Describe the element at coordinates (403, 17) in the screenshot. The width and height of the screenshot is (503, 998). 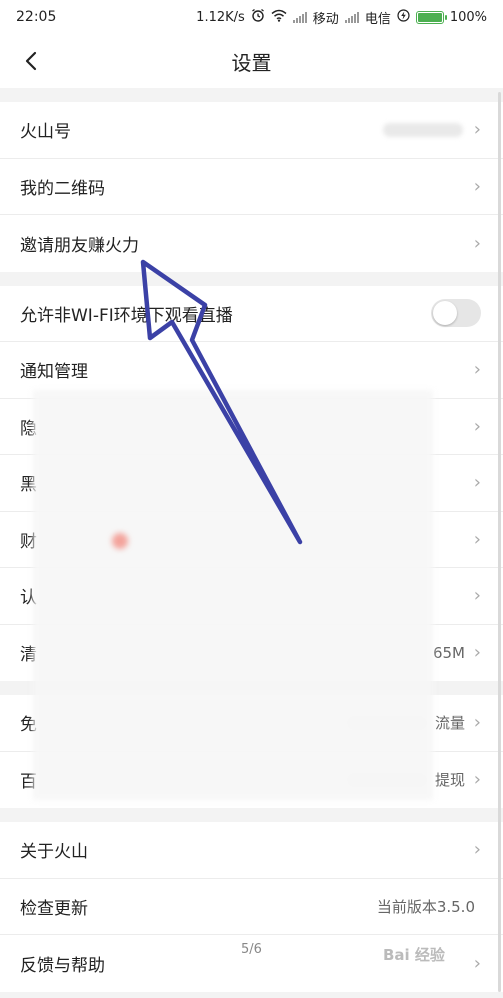
I see `charging-icon` at that location.